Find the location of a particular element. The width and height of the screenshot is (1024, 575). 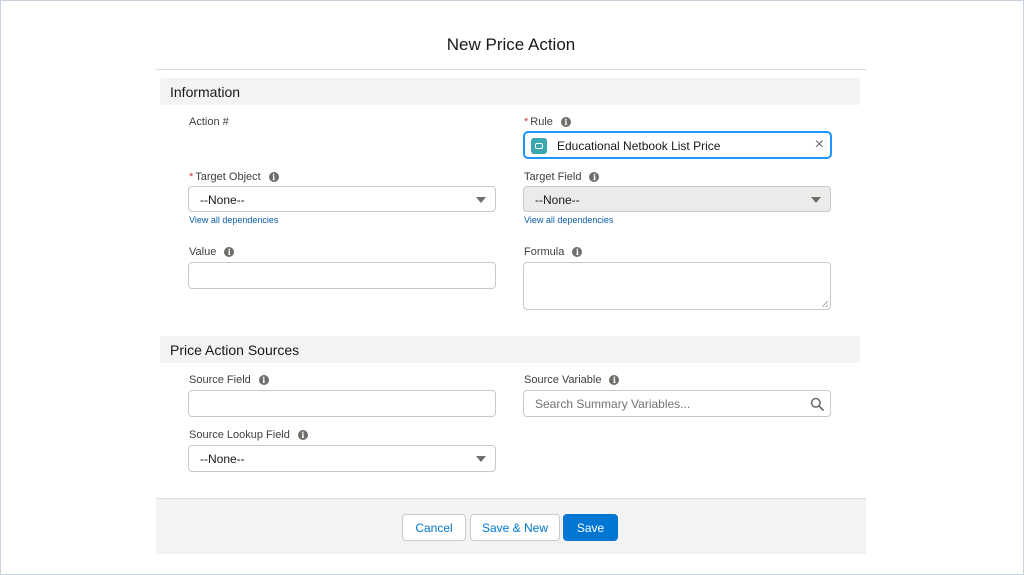

source-lookup-field-value: --None-- is located at coordinates (222, 459).